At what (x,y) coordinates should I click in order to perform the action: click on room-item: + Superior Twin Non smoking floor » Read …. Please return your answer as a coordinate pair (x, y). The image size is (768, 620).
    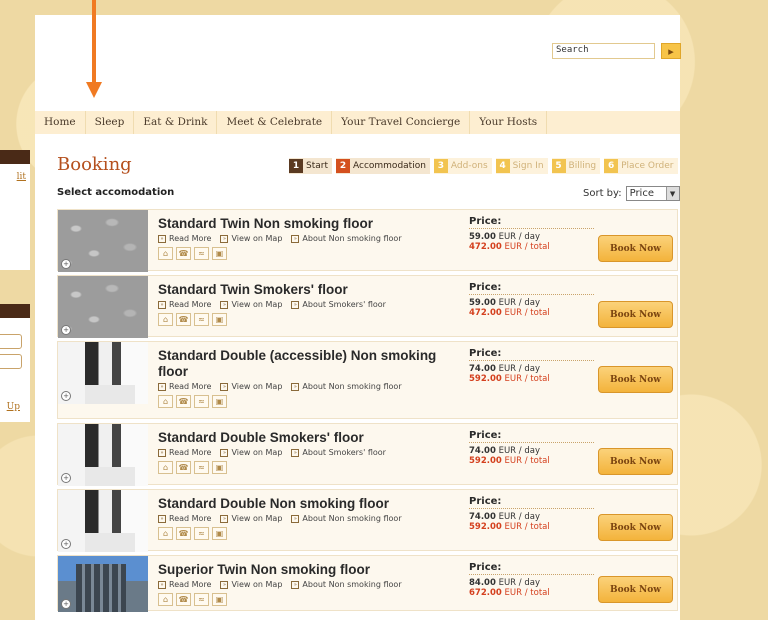
    Looking at the image, I should click on (367, 583).